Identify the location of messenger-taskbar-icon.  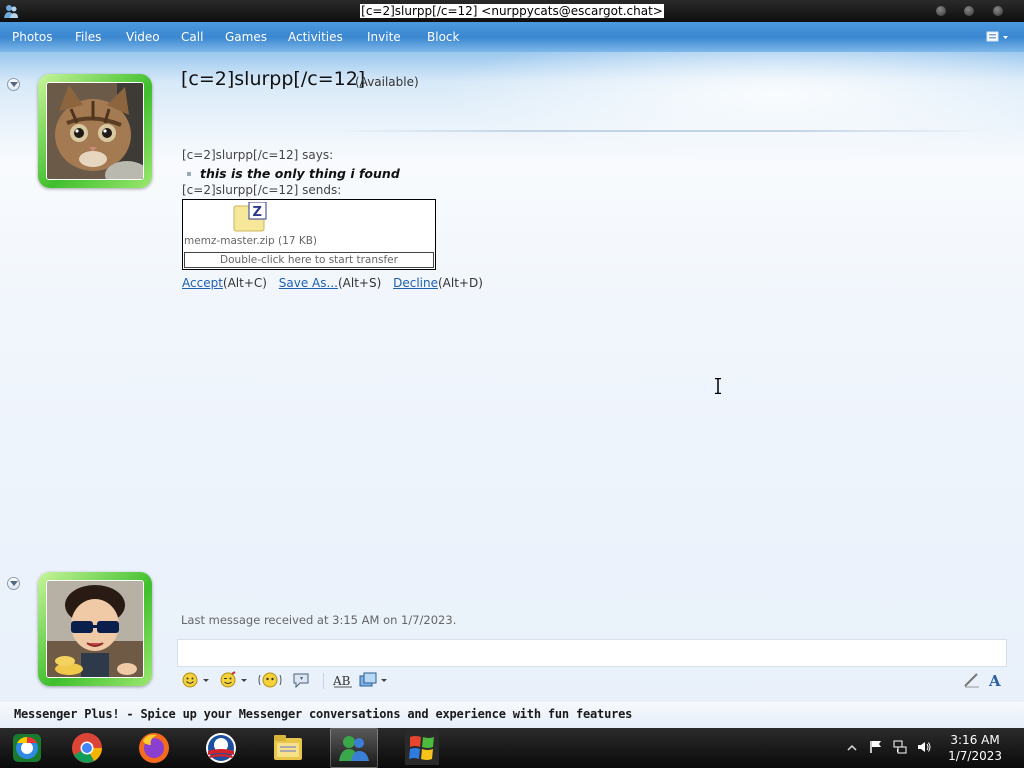
(354, 748).